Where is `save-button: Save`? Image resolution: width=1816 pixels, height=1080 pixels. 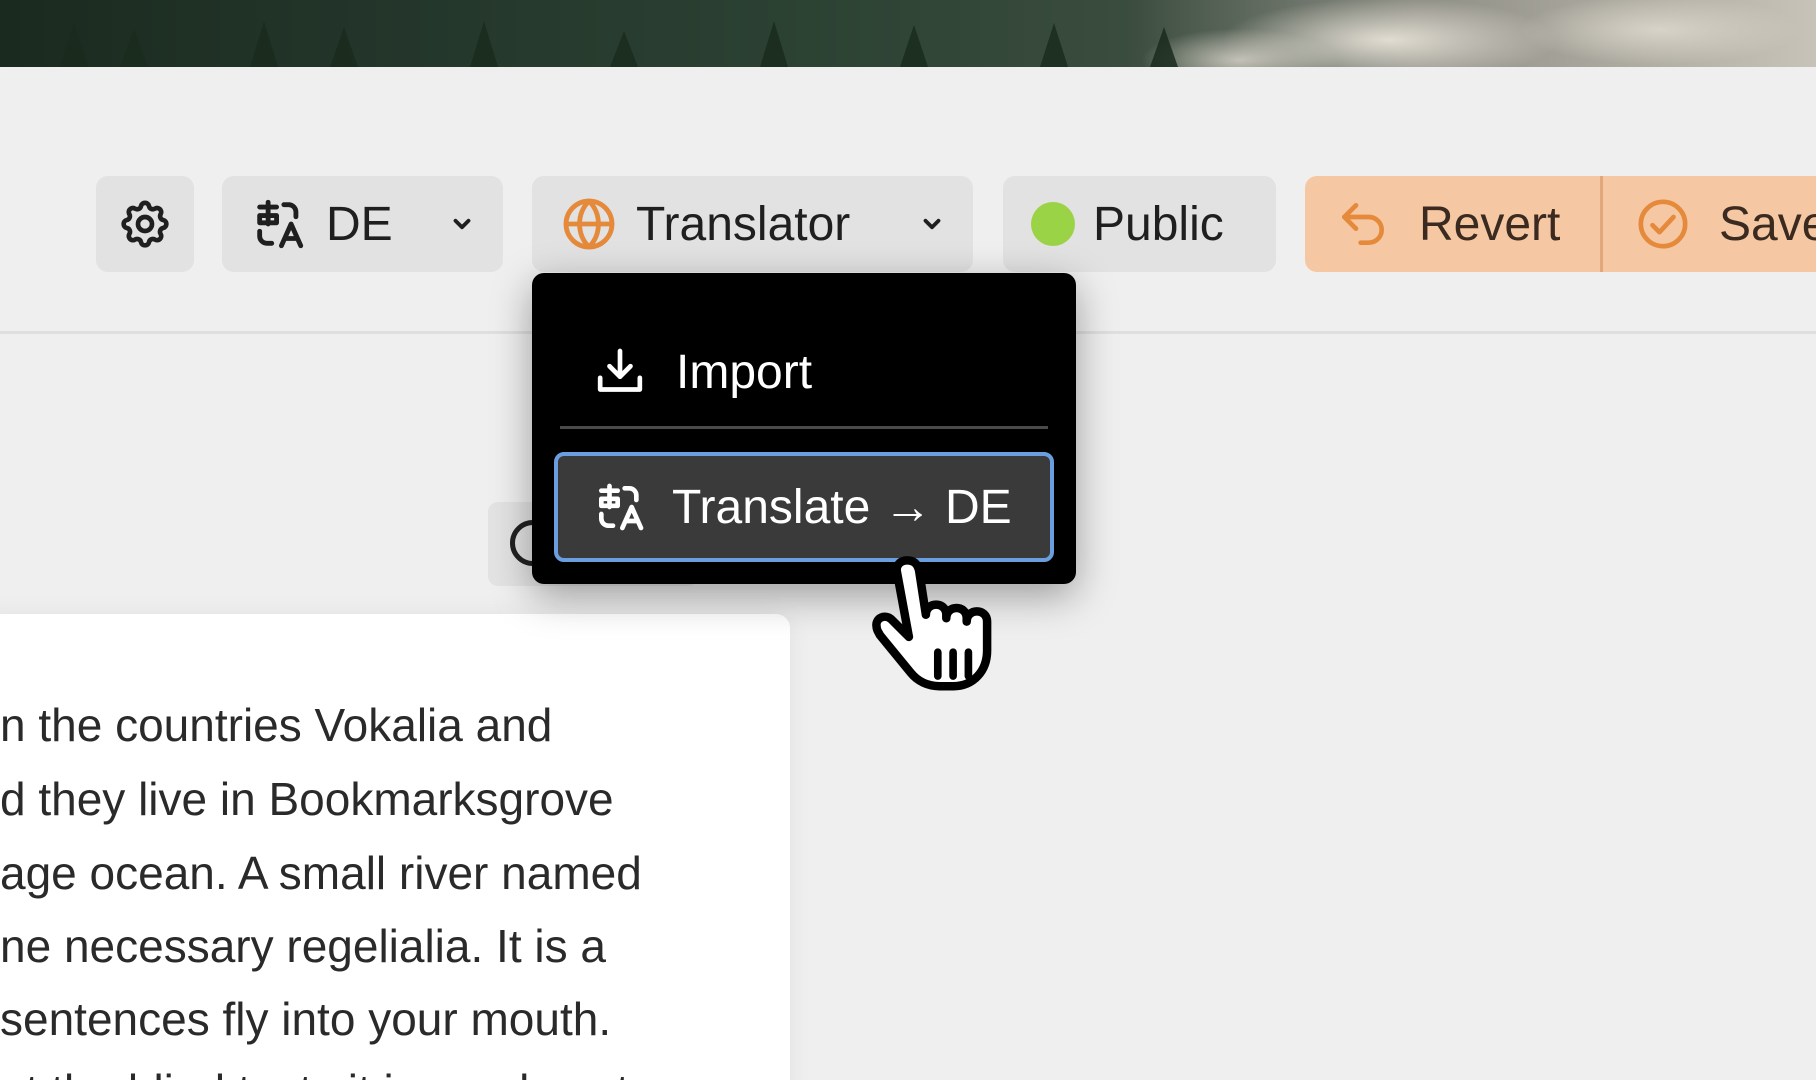
save-button: Save is located at coordinates (1709, 224).